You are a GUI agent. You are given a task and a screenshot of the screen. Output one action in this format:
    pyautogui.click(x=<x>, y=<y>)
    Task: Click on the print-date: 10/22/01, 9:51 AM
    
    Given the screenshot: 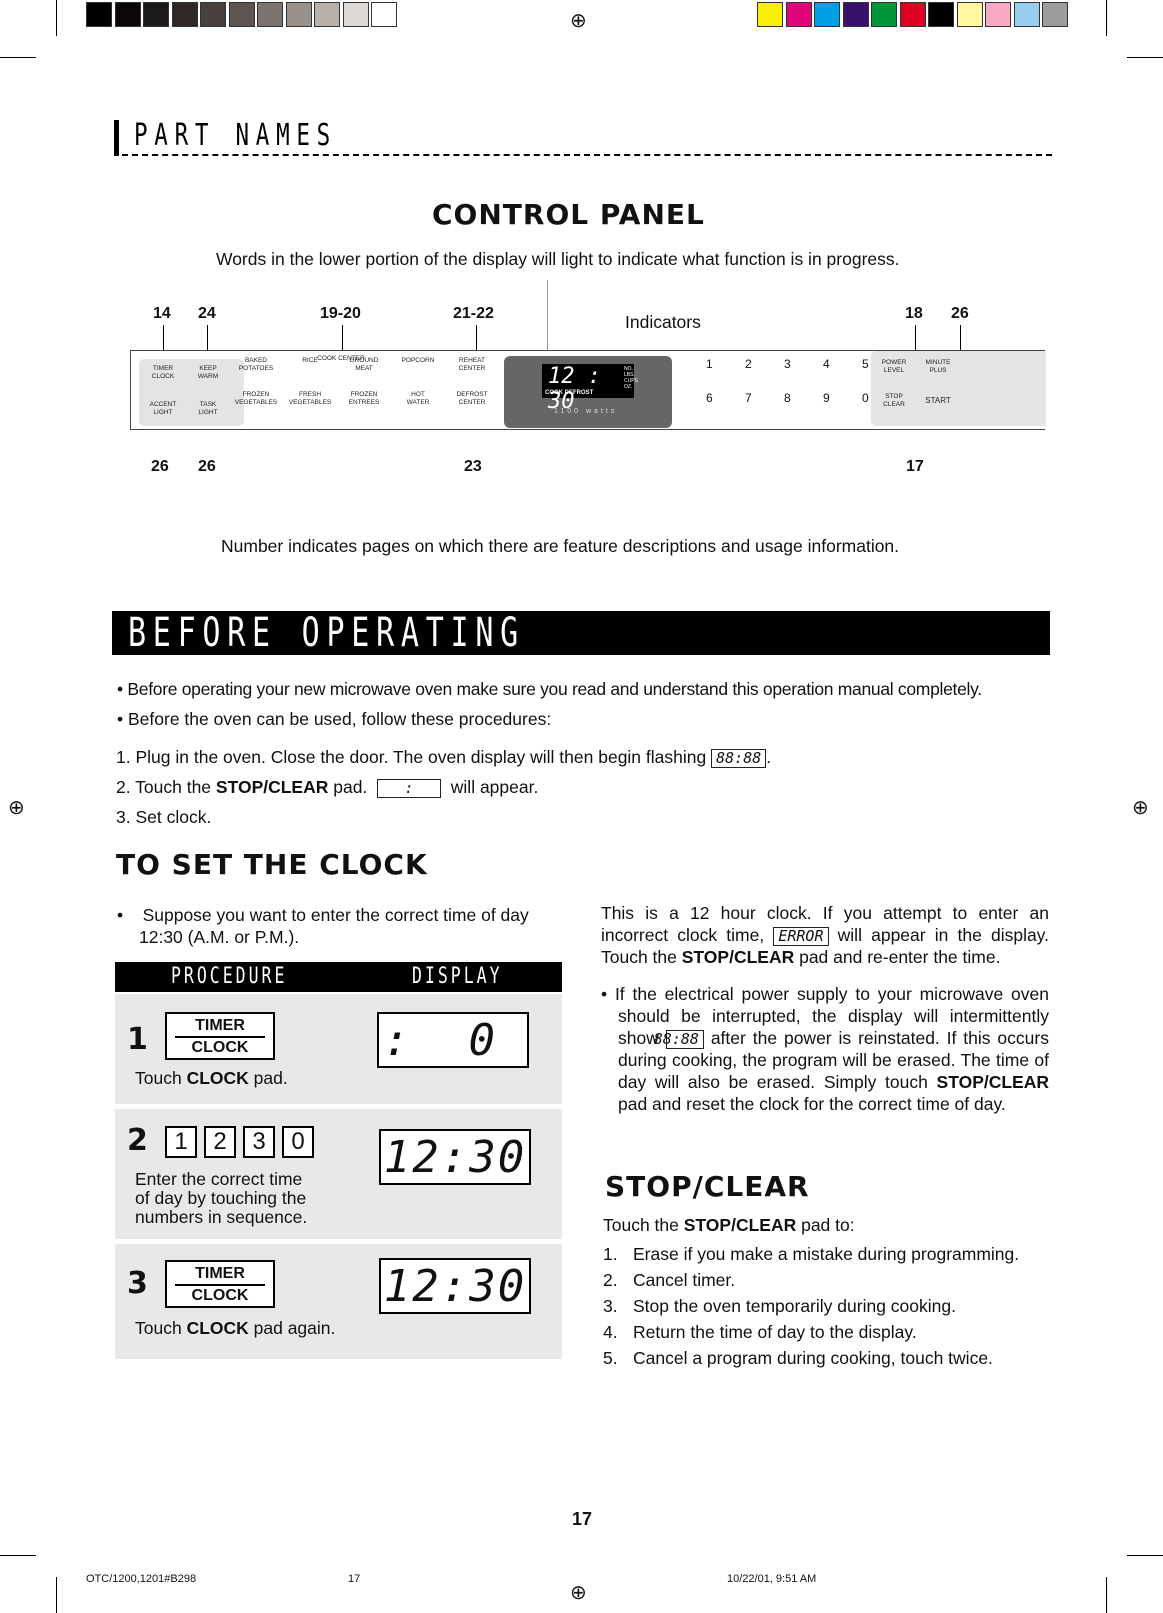 What is the action you would take?
    pyautogui.click(x=772, y=1579)
    